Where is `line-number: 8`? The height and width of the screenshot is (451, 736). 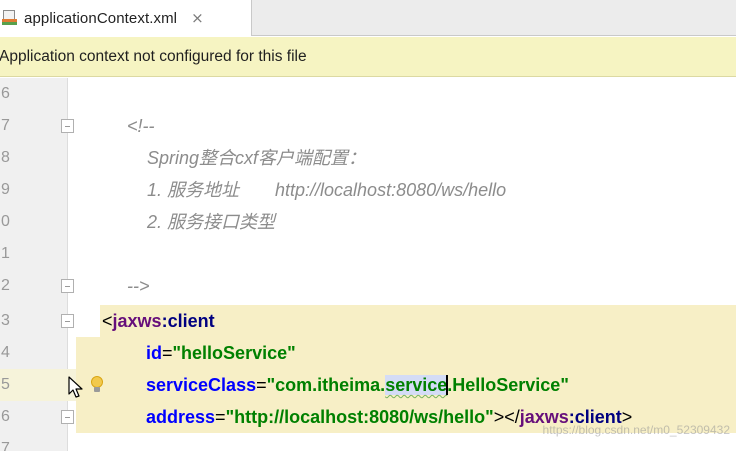 line-number: 8 is located at coordinates (5, 157).